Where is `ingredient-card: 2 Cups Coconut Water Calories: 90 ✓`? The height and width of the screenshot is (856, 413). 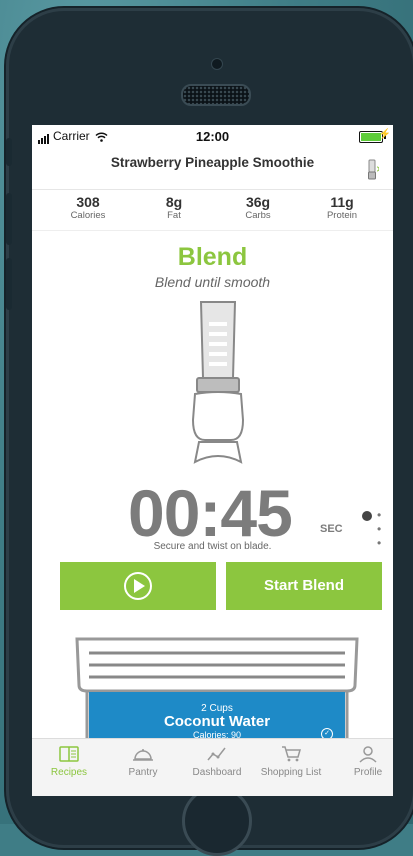 ingredient-card: 2 Cups Coconut Water Calories: 90 ✓ is located at coordinates (217, 716).